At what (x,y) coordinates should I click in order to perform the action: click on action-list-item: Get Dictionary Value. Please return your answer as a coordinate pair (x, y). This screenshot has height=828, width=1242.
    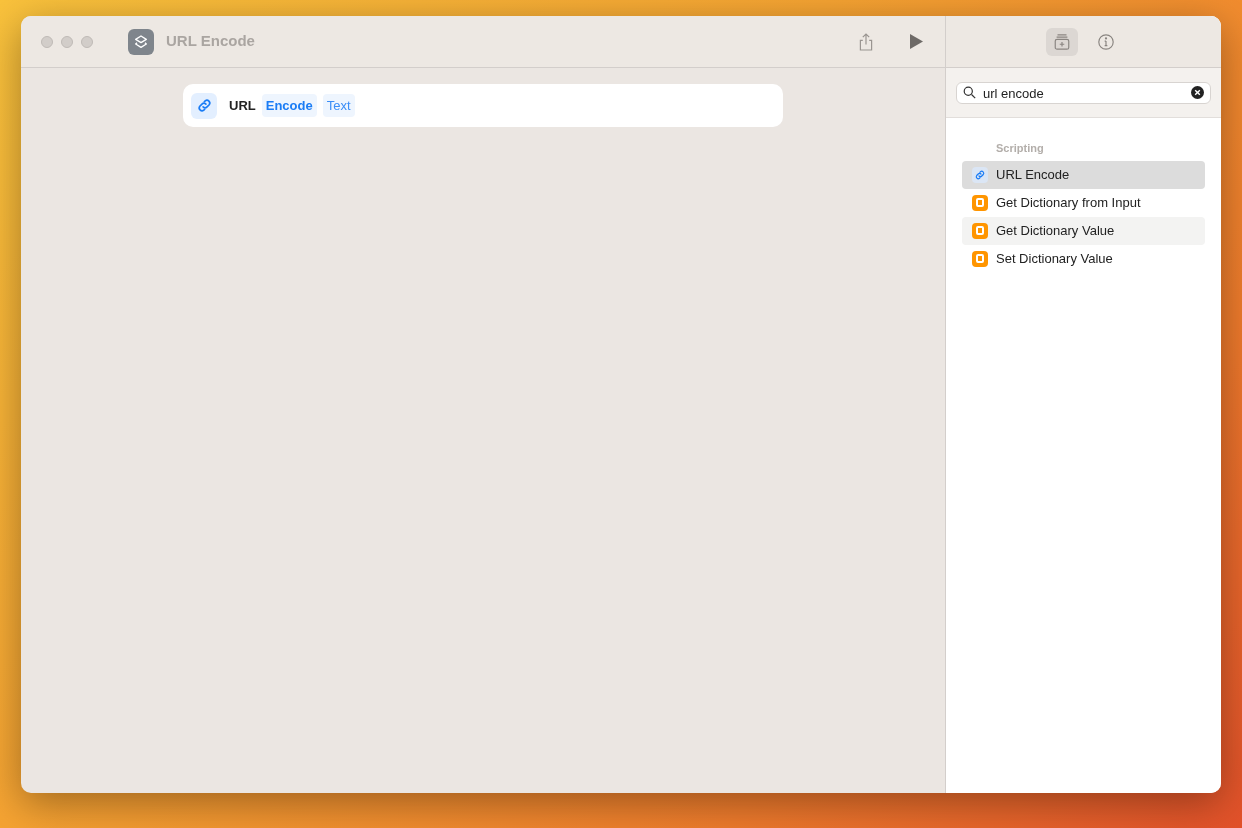
    Looking at the image, I should click on (1083, 230).